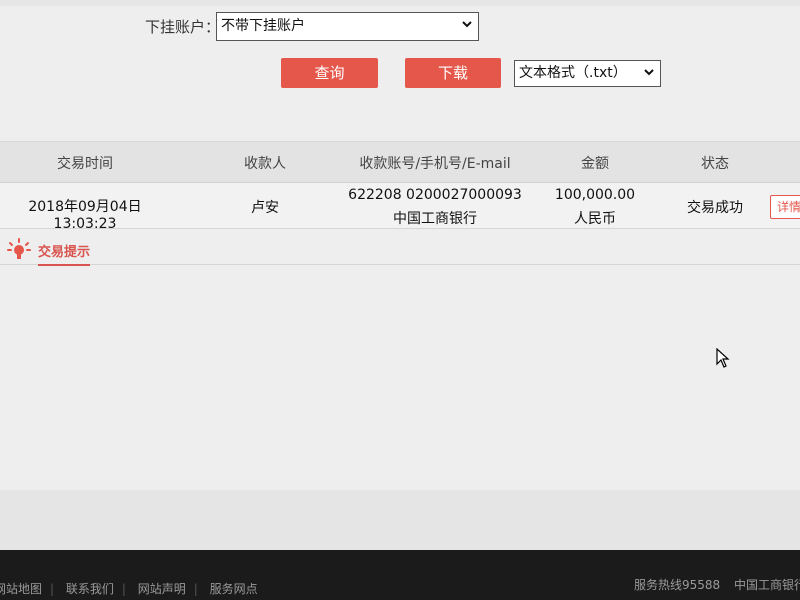 This screenshot has width=800, height=600. I want to click on lightbulb-icon, so click(19, 248).